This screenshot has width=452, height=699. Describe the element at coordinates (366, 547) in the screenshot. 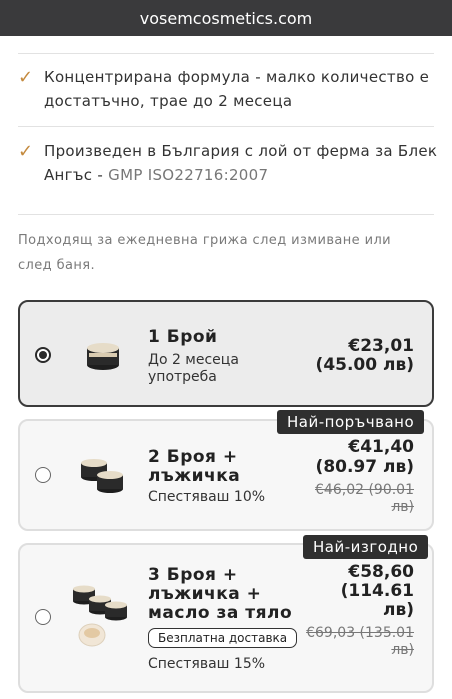

I see `badge-best-value: Най-изгодно` at that location.